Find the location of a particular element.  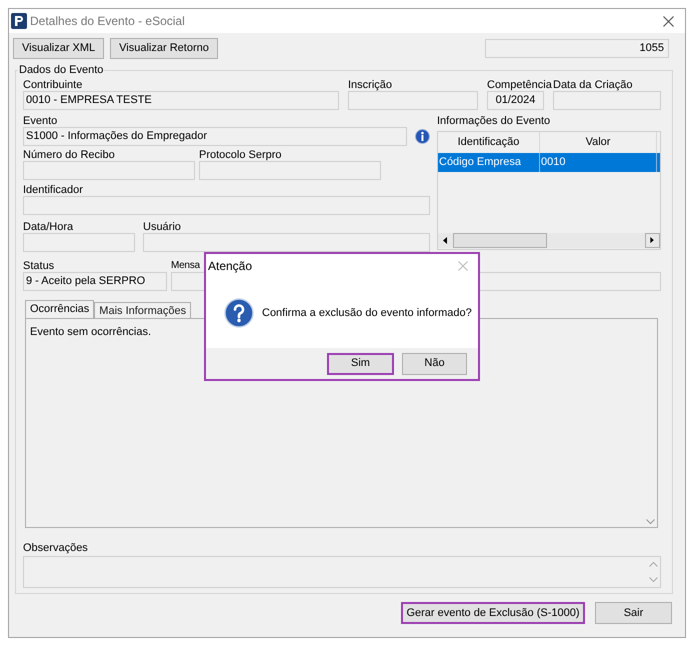

window-title: Detalhes do Evento - eSocial is located at coordinates (107, 21).